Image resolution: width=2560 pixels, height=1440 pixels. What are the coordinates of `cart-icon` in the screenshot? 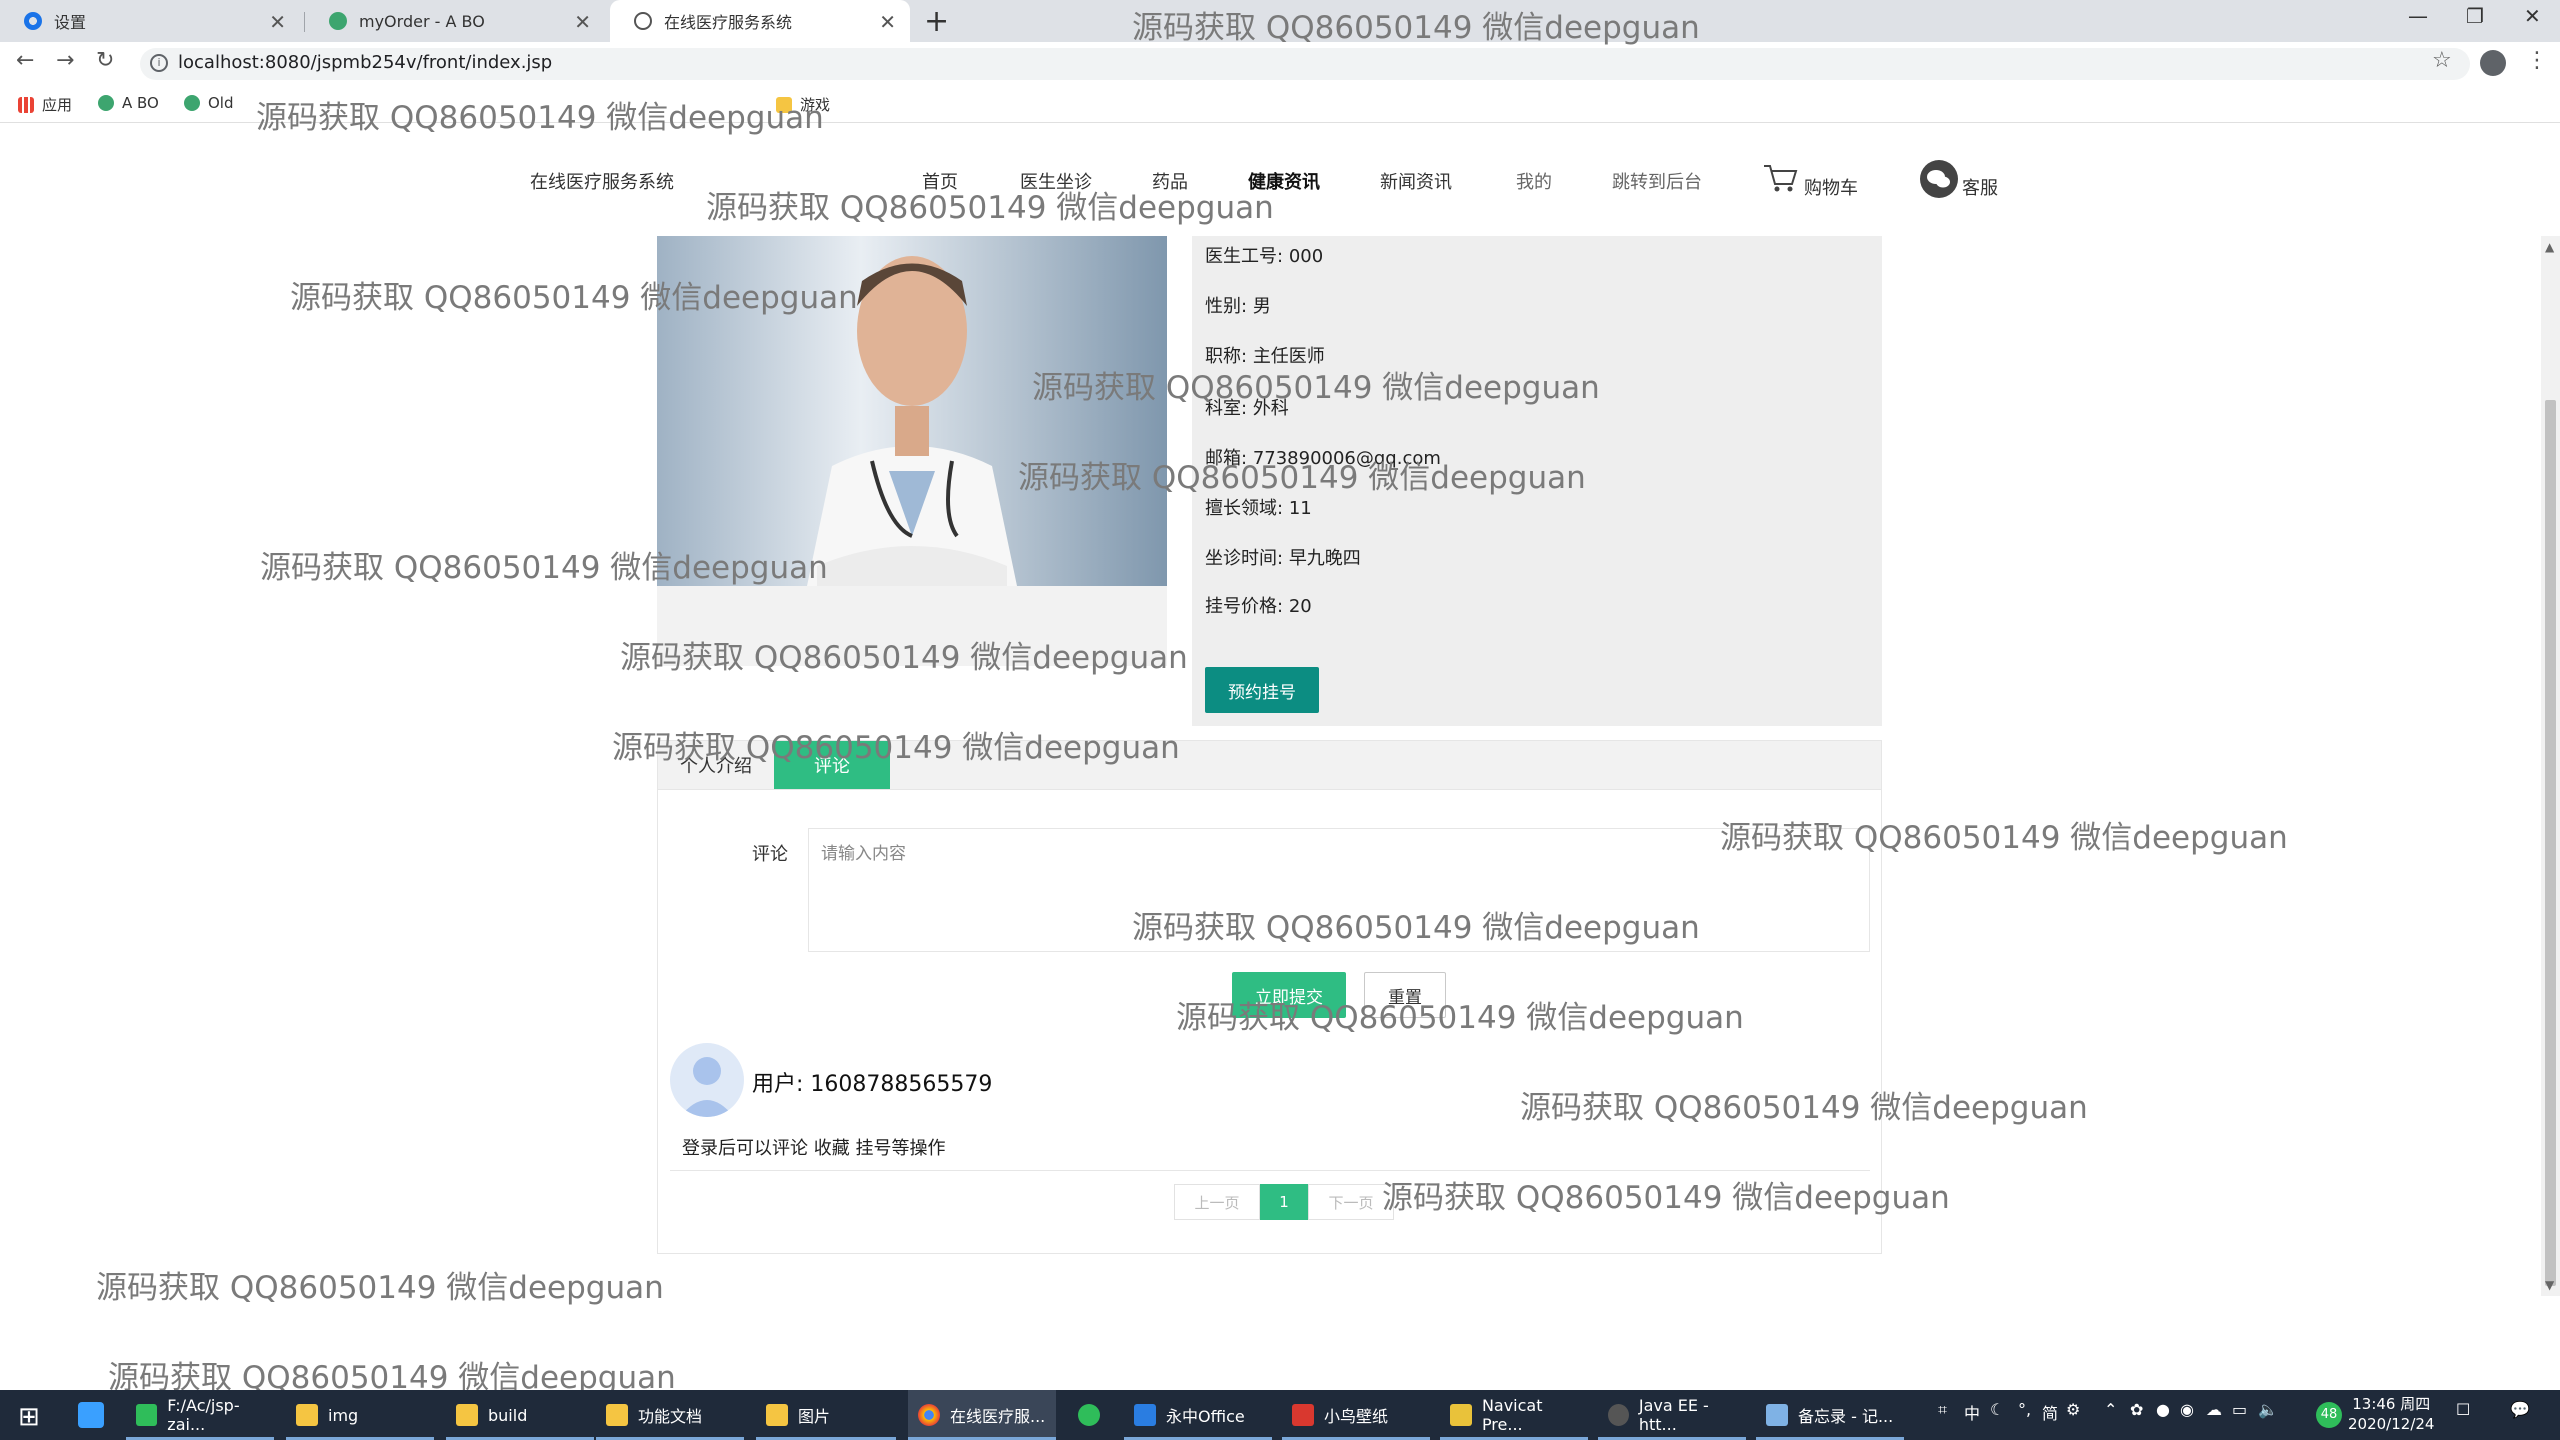 It's located at (1780, 180).